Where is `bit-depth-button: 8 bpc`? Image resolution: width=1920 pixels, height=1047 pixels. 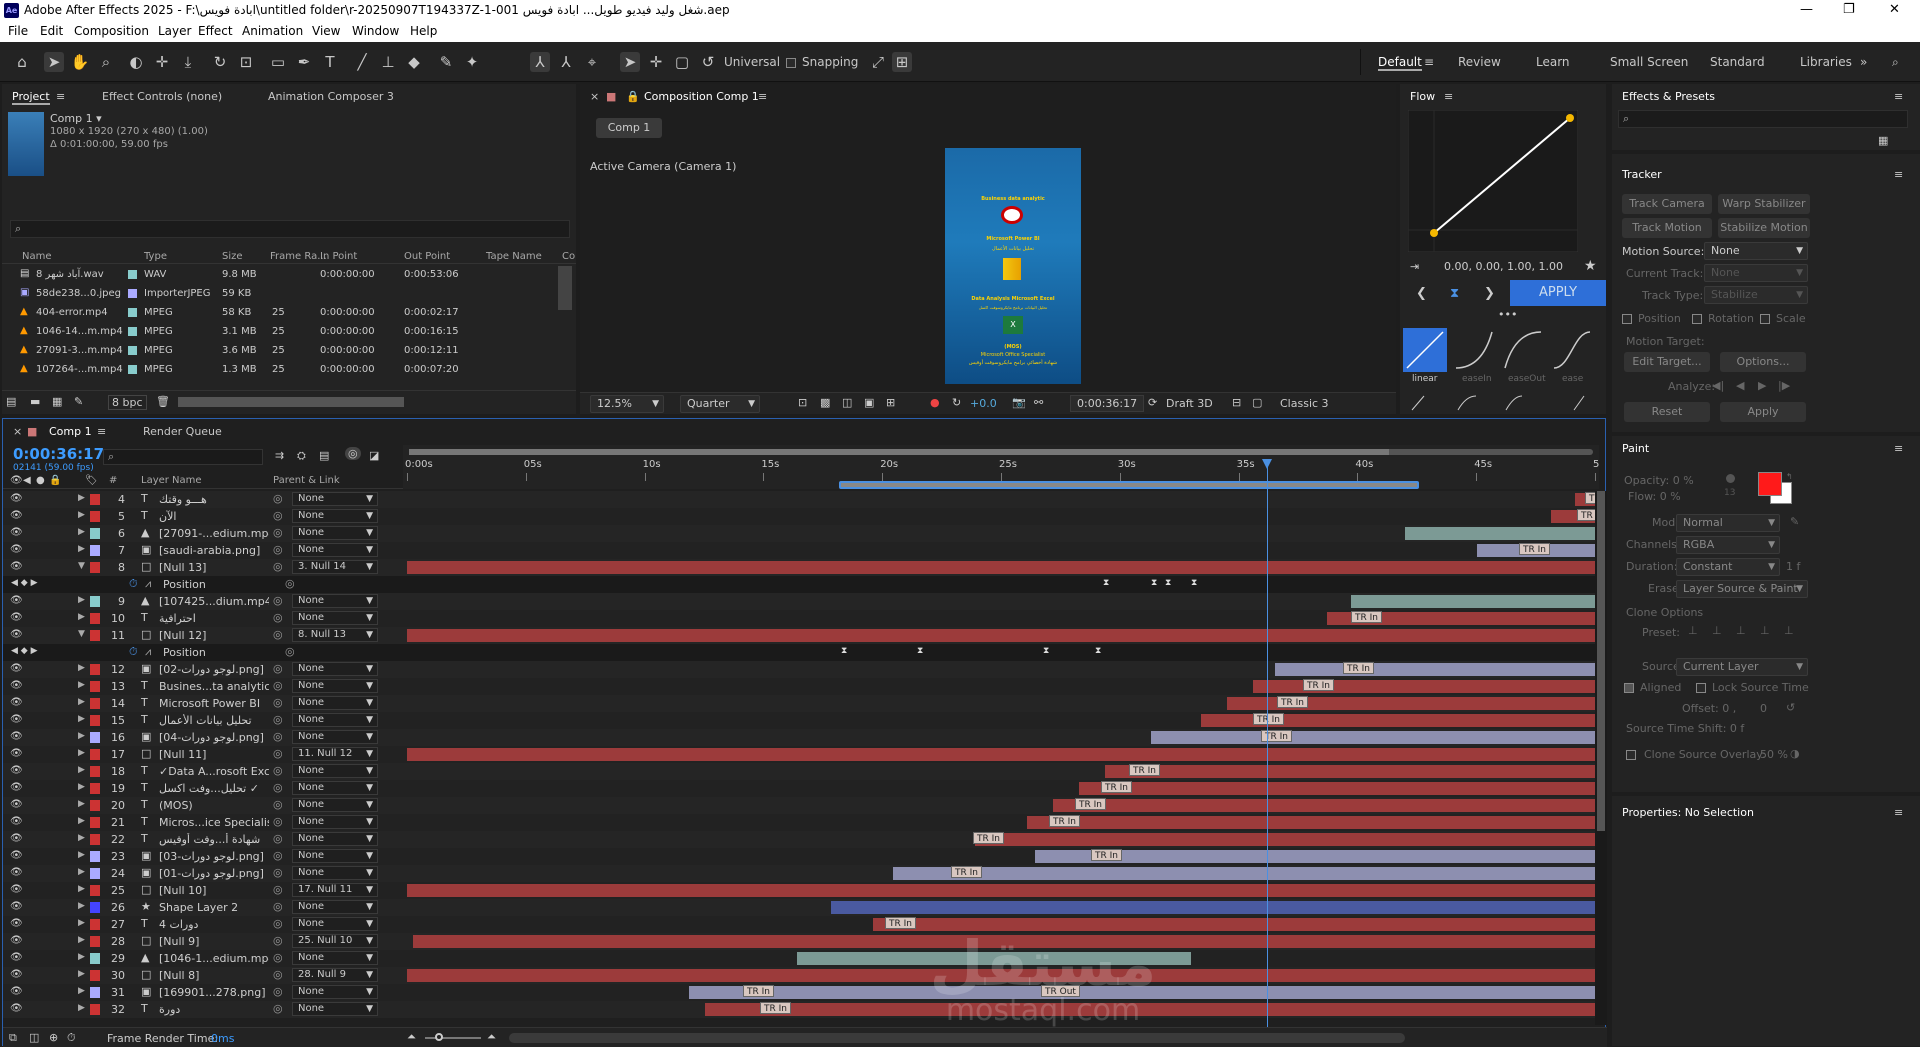 bit-depth-button: 8 bpc is located at coordinates (127, 402).